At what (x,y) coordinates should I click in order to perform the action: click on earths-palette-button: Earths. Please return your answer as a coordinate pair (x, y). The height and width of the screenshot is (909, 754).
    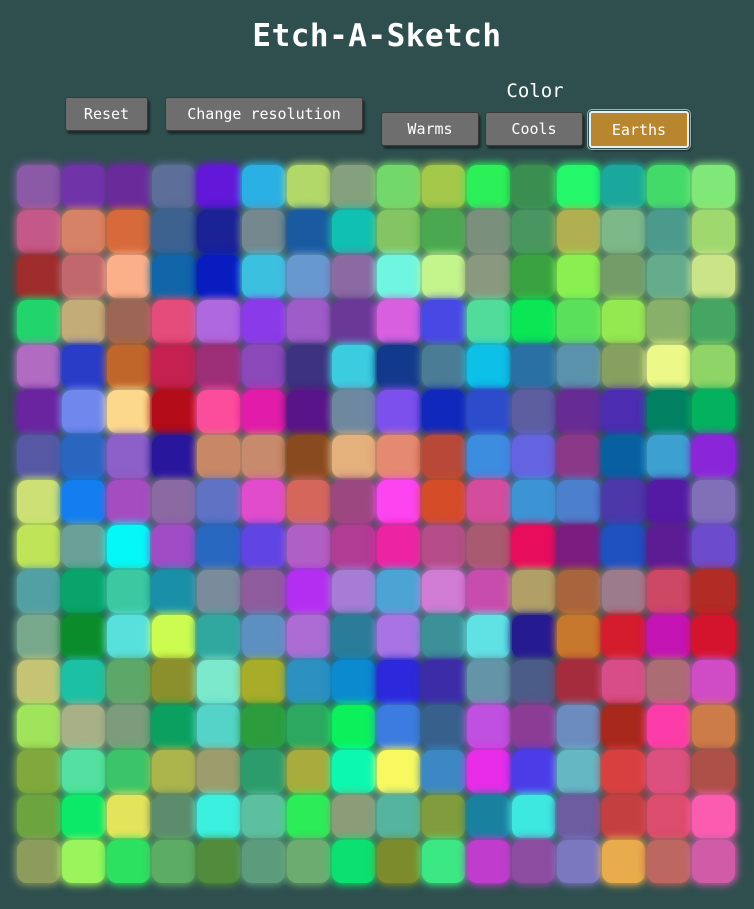
    Looking at the image, I should click on (639, 129).